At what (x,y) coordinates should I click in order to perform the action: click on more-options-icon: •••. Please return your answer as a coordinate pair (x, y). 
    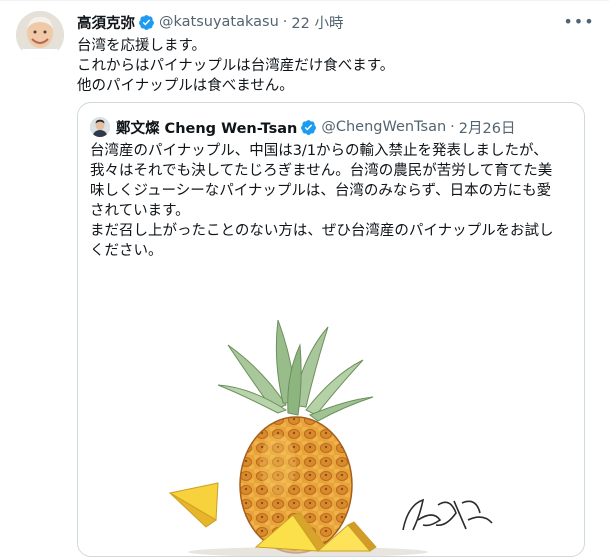
    Looking at the image, I should click on (578, 21).